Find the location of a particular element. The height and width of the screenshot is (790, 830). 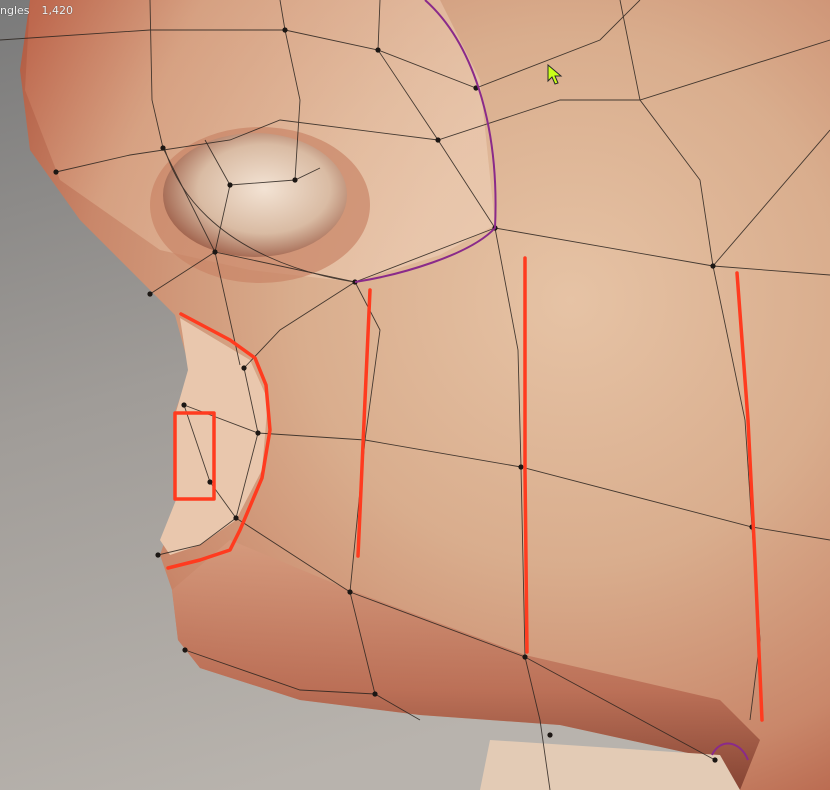

triangle-count-label: ngles is located at coordinates (15, 10).